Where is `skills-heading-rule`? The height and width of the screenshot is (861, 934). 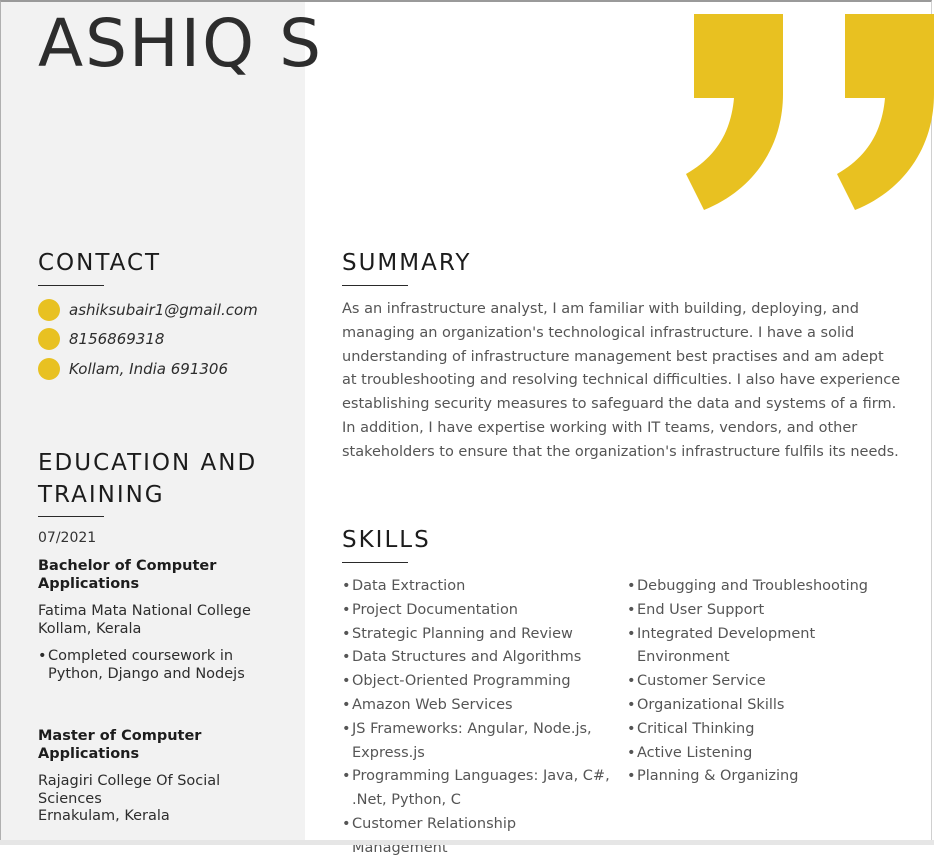
skills-heading-rule is located at coordinates (375, 562).